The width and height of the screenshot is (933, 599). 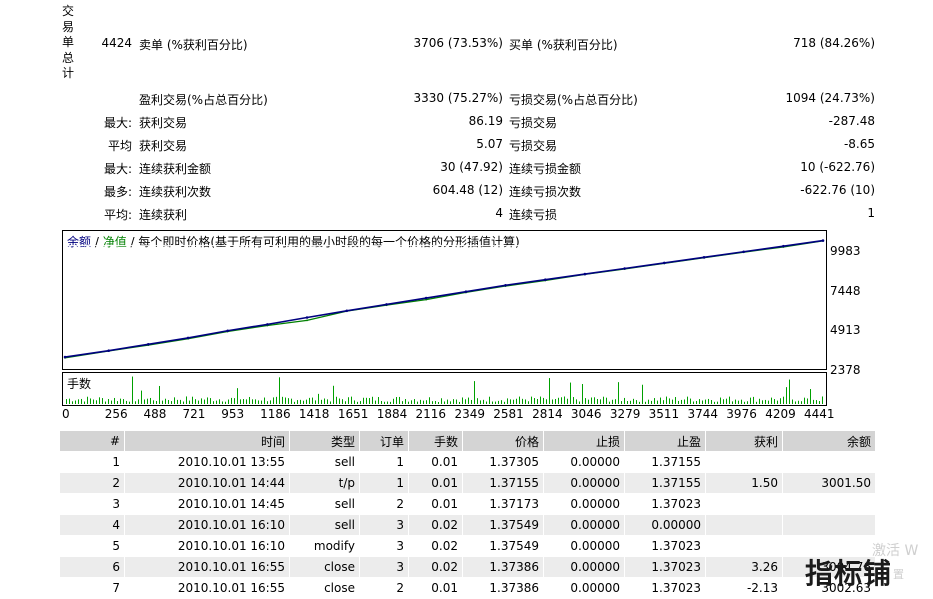 I want to click on stat-prefix: 最大:, so click(x=117, y=123).